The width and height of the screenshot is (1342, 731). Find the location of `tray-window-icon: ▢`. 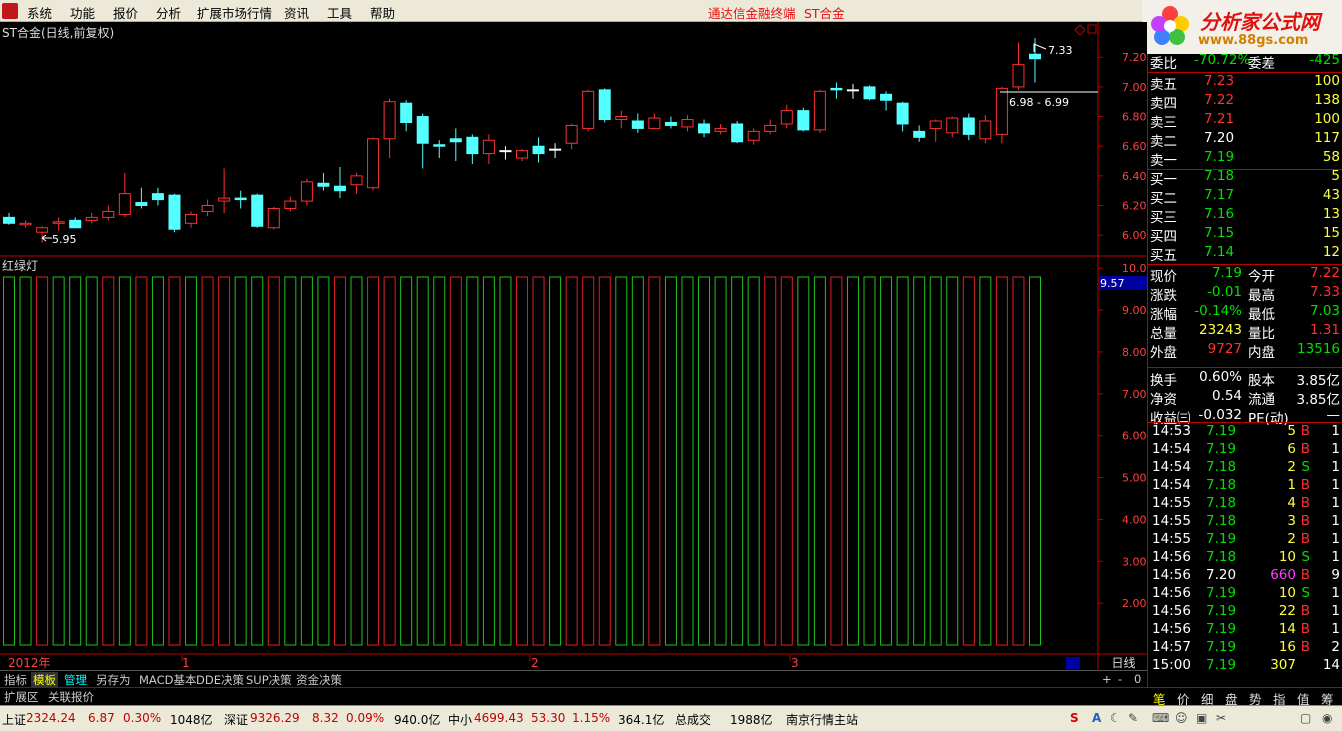

tray-window-icon: ▢ is located at coordinates (1305, 718).